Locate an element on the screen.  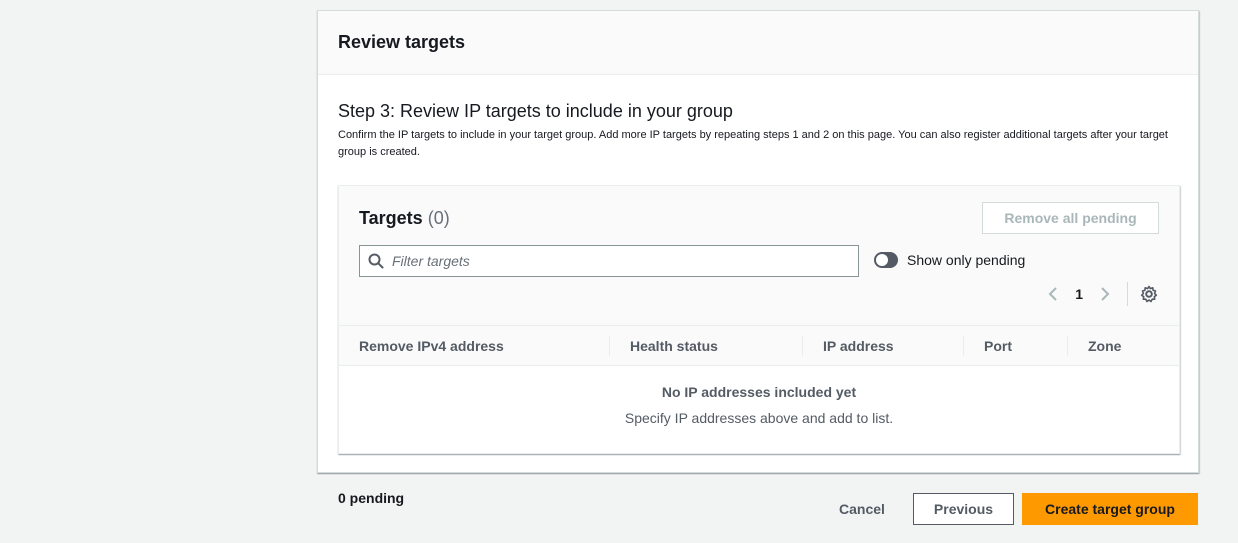
toggle-knob is located at coordinates (882, 260).